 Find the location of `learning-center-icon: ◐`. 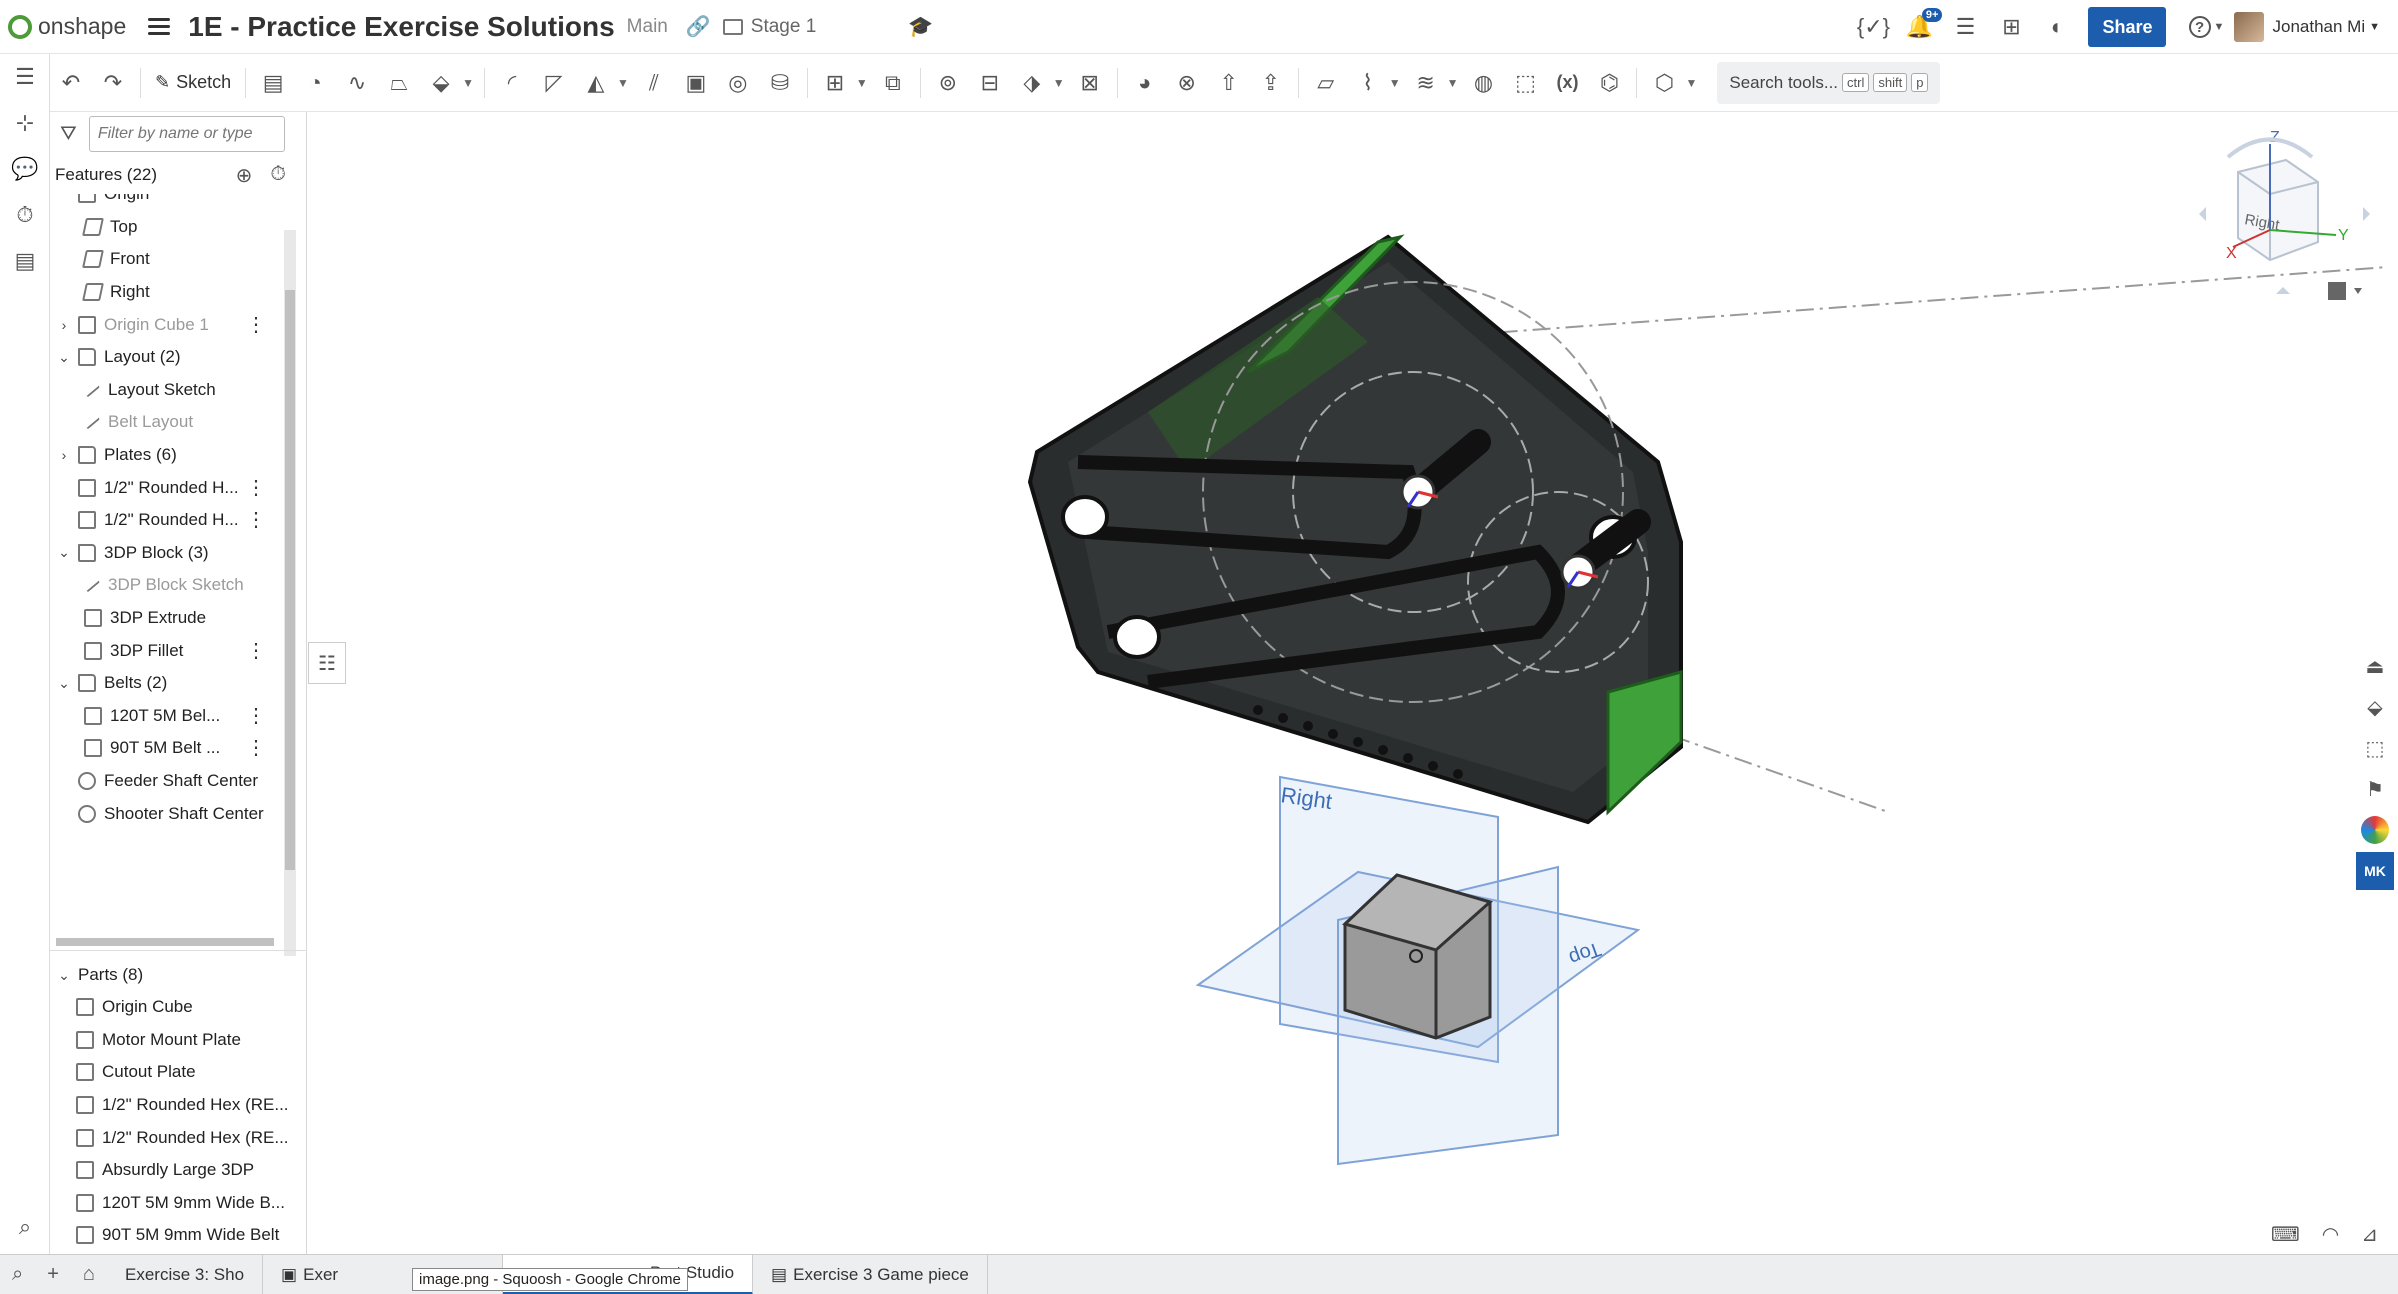

learning-center-icon: ◐ is located at coordinates (2057, 27).